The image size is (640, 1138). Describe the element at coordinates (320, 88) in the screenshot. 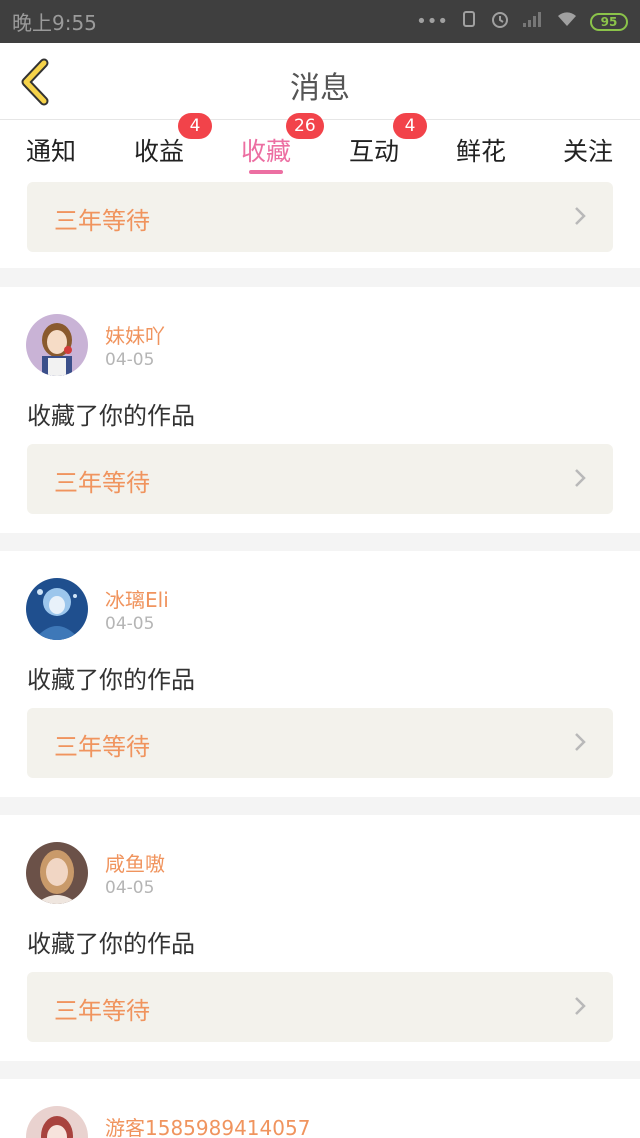

I see `page-title: 消息` at that location.